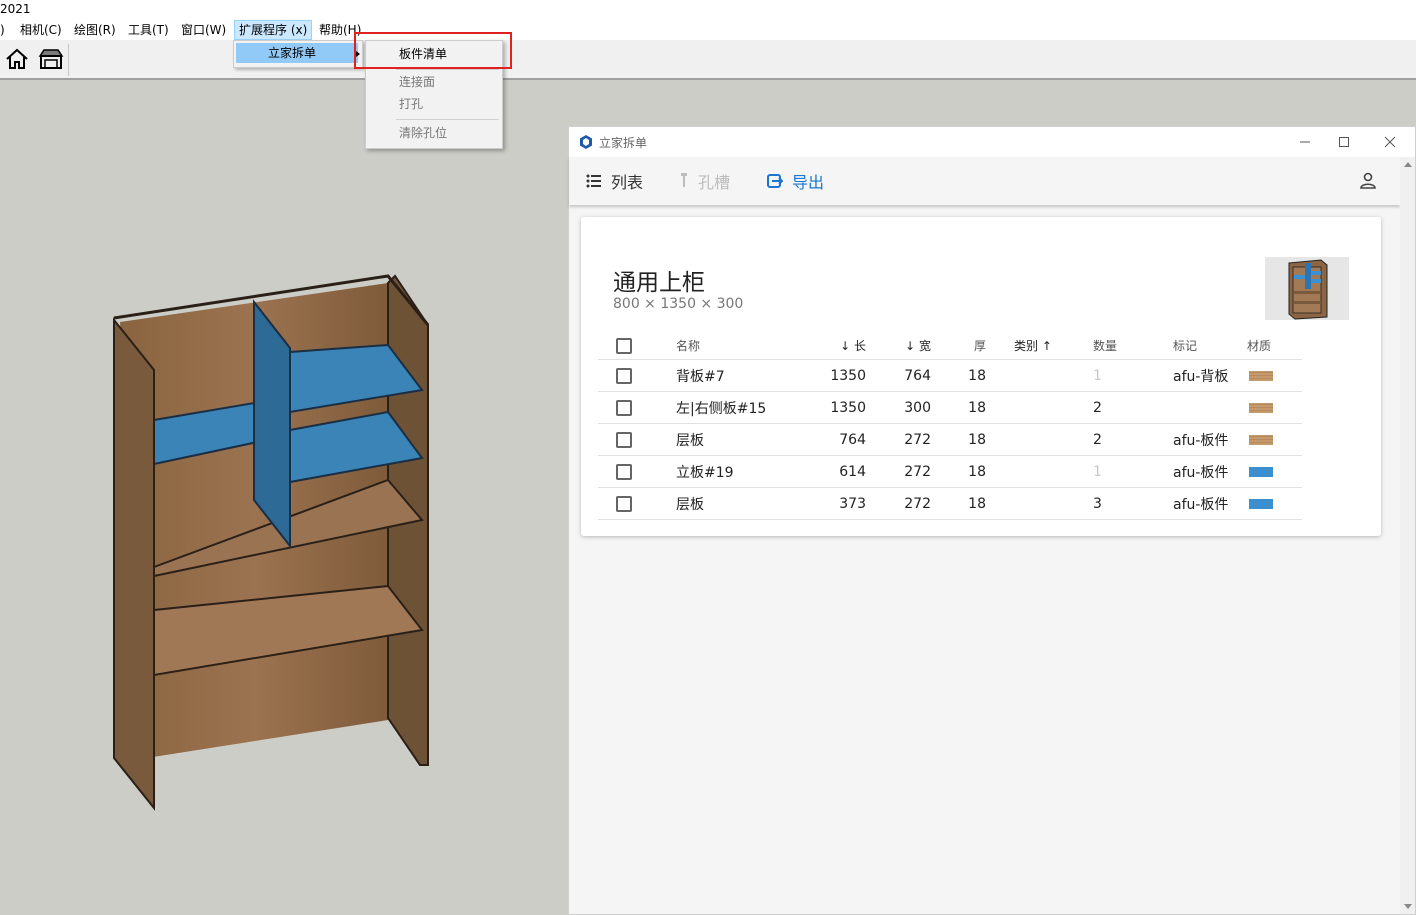 The width and height of the screenshot is (1416, 915). I want to click on table-row: 层板 764 272 18 2 afu-板件, so click(950, 439).